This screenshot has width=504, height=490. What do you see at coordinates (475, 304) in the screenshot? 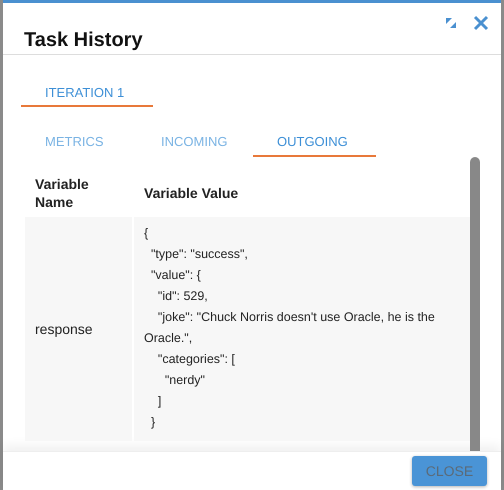
I see `scrollbar` at bounding box center [475, 304].